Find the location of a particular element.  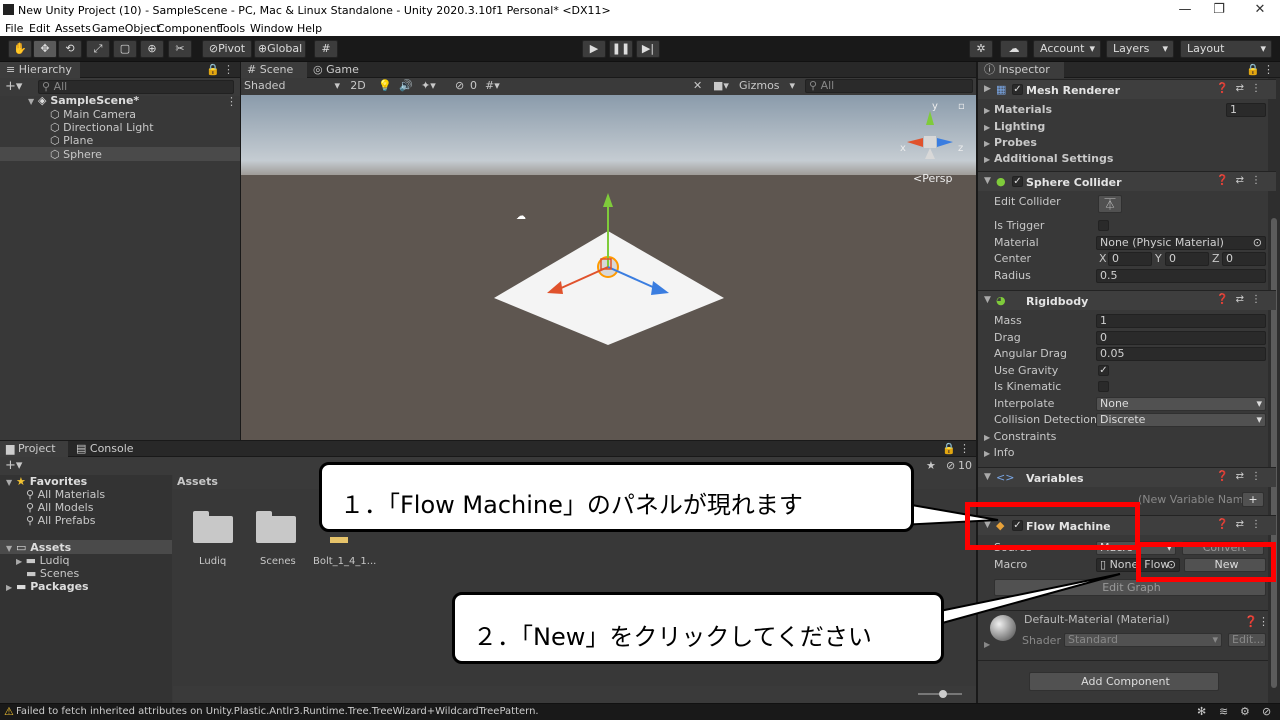

highlight-flow-machine is located at coordinates (1052, 526).